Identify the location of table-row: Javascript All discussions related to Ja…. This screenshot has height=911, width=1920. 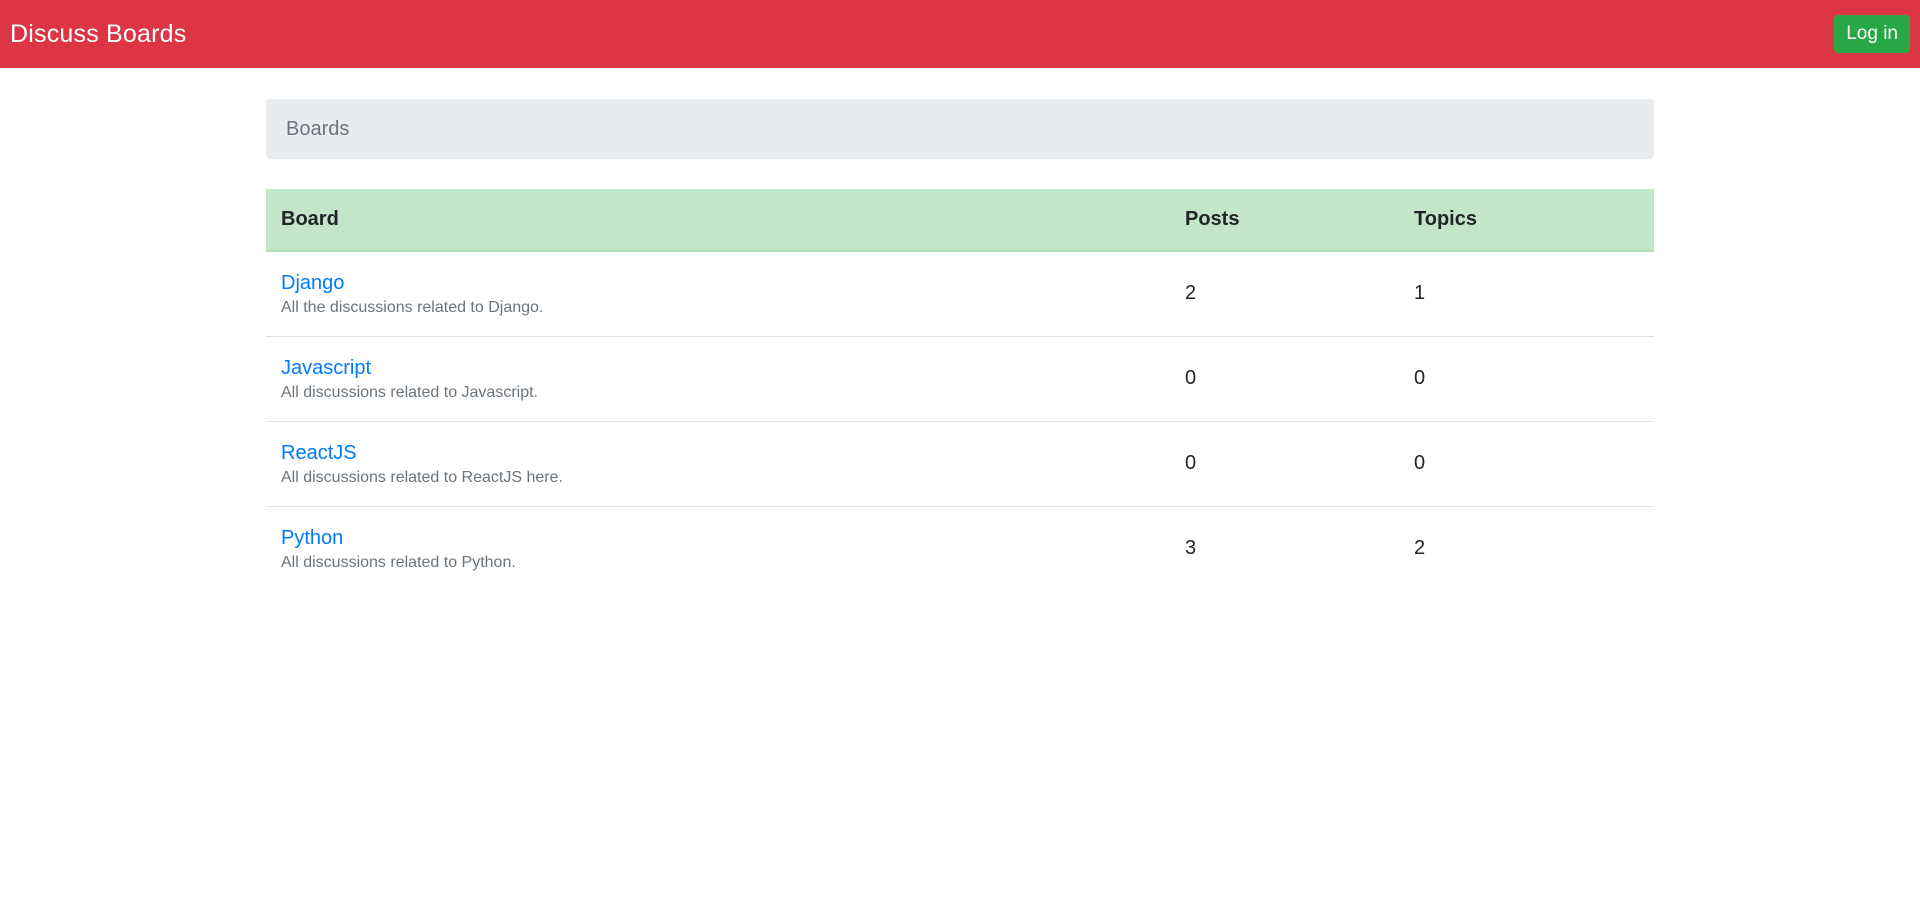
(960, 378).